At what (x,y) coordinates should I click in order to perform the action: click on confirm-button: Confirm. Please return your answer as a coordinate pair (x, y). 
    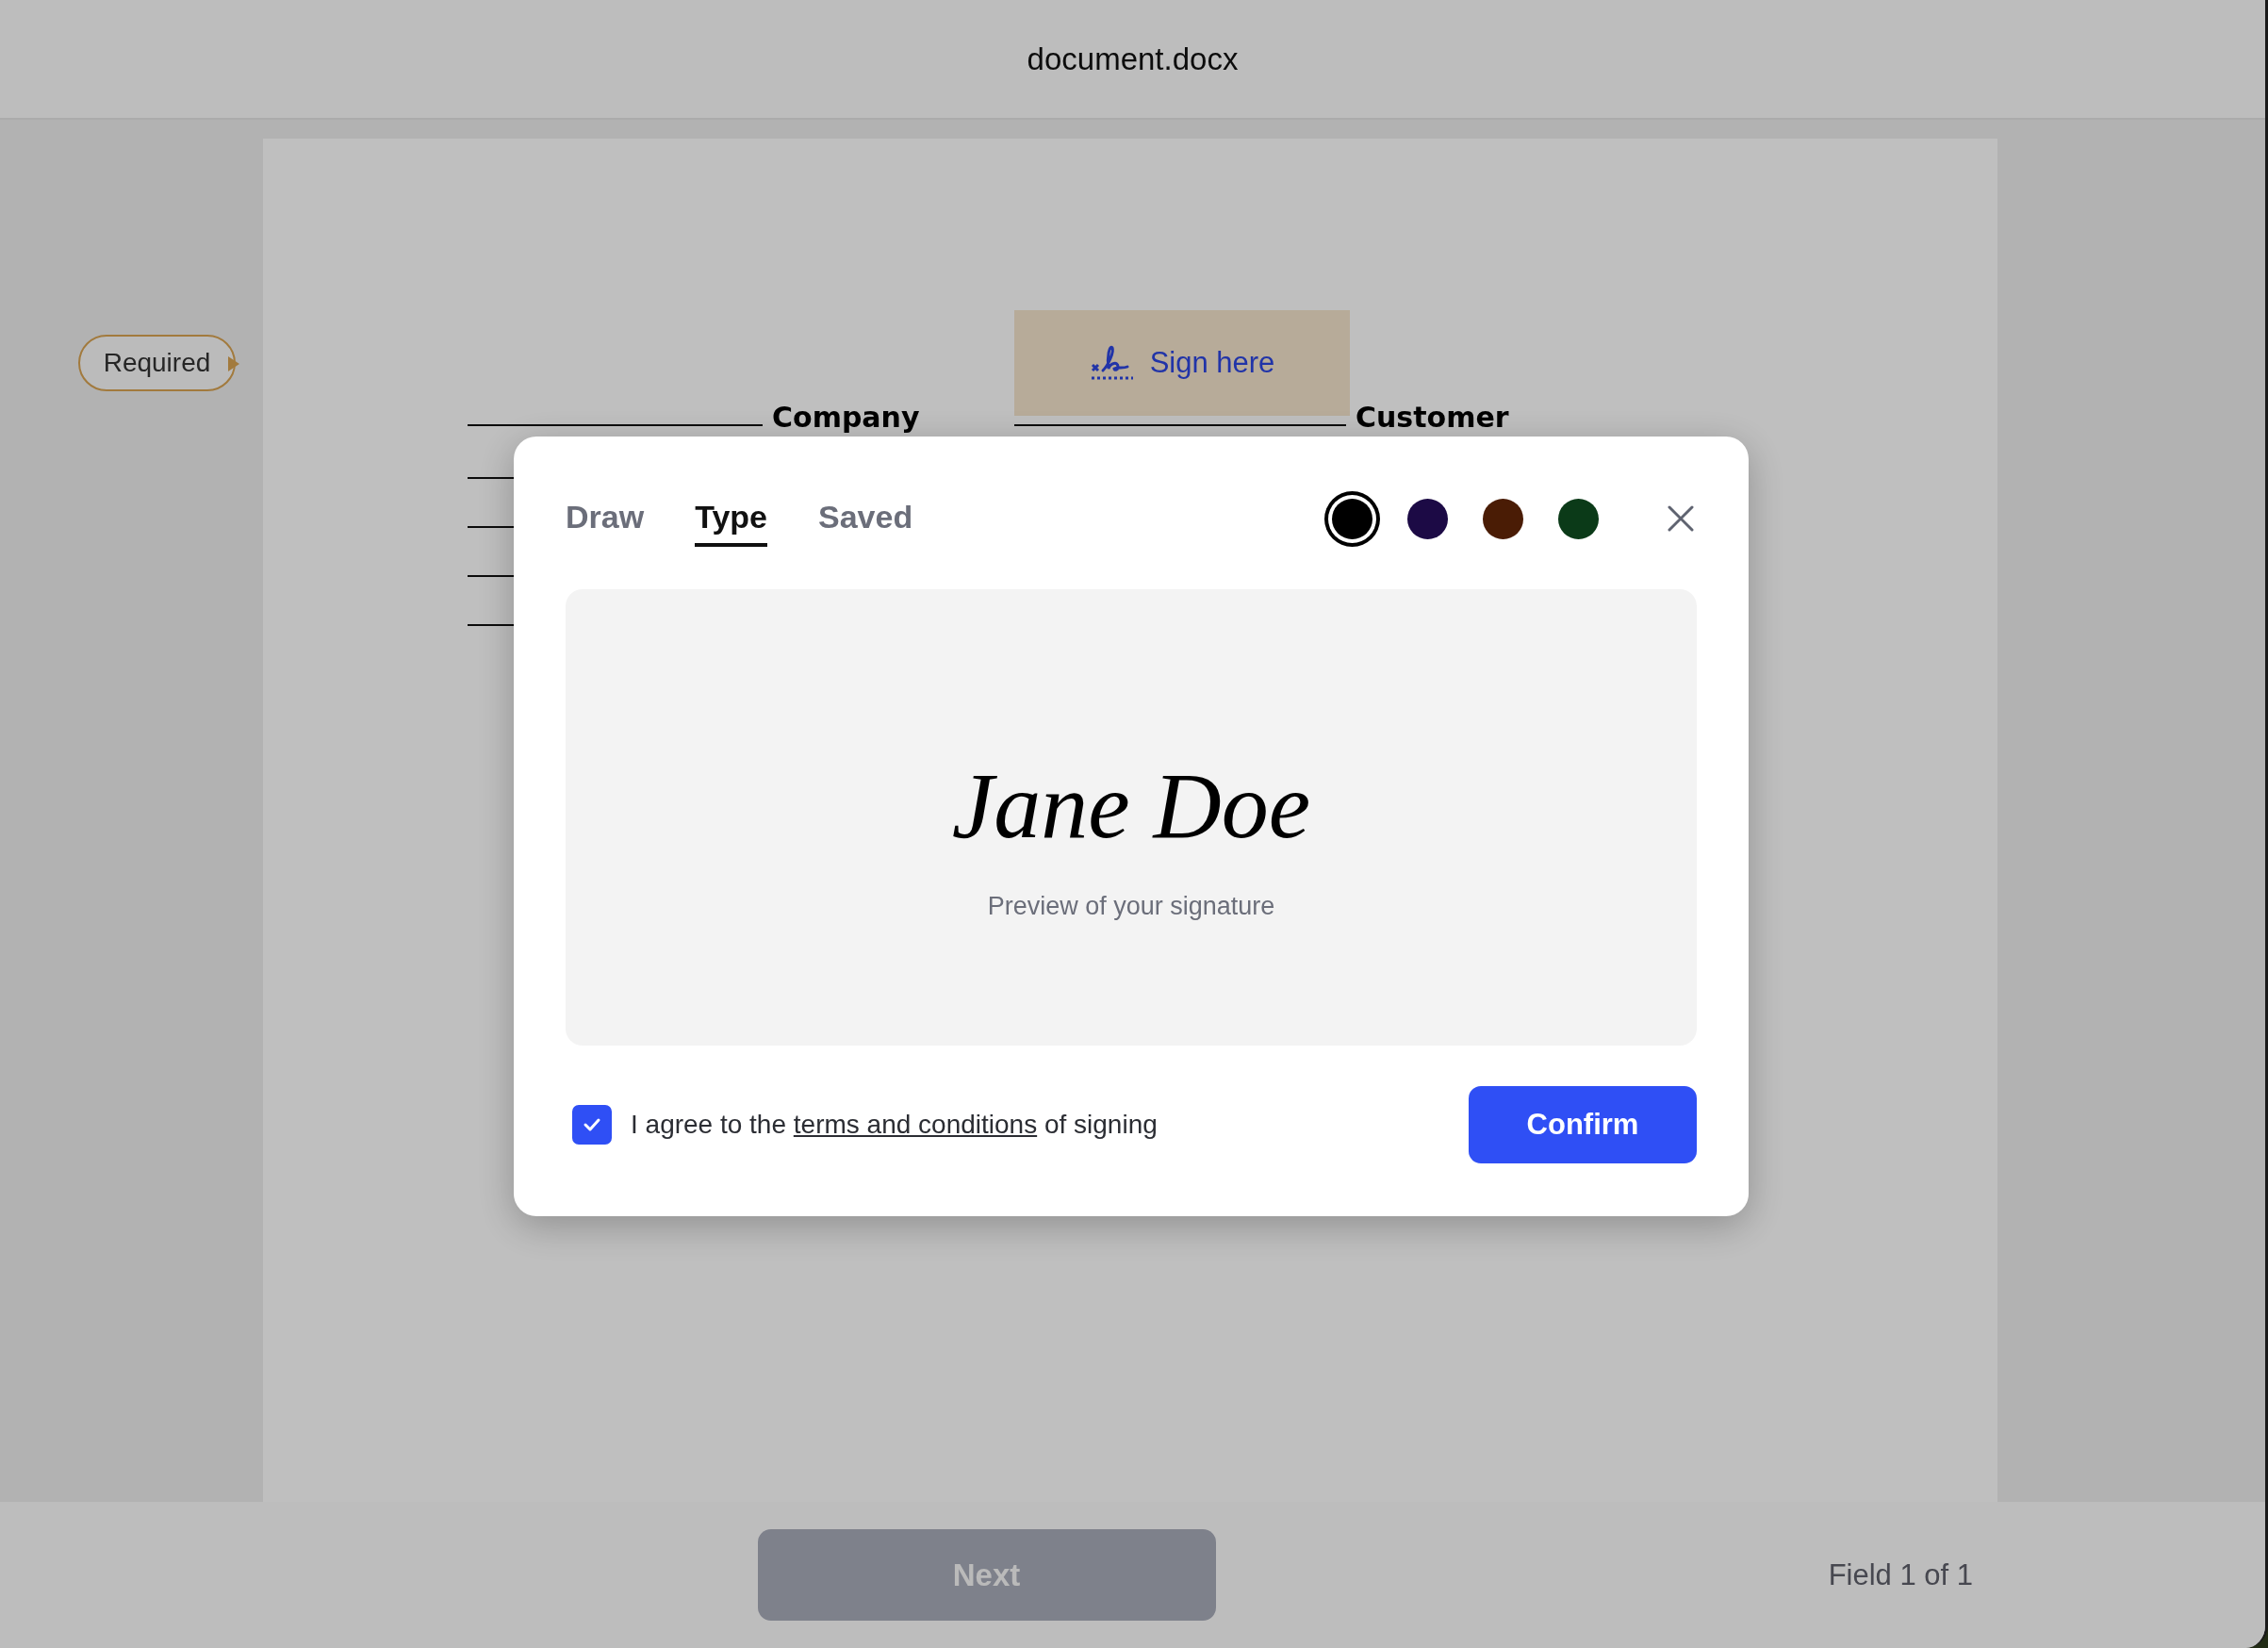
    Looking at the image, I should click on (1583, 1125).